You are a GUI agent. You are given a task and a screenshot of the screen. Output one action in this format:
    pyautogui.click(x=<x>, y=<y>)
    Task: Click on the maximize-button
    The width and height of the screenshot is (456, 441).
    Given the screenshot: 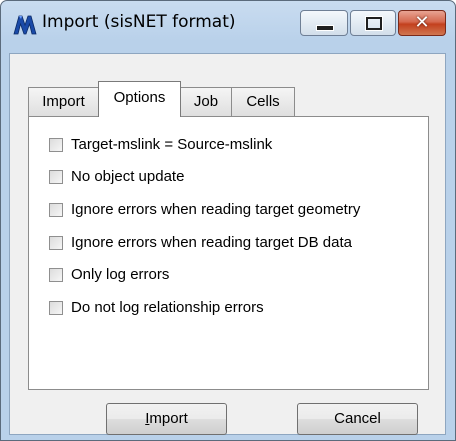 What is the action you would take?
    pyautogui.click(x=373, y=23)
    